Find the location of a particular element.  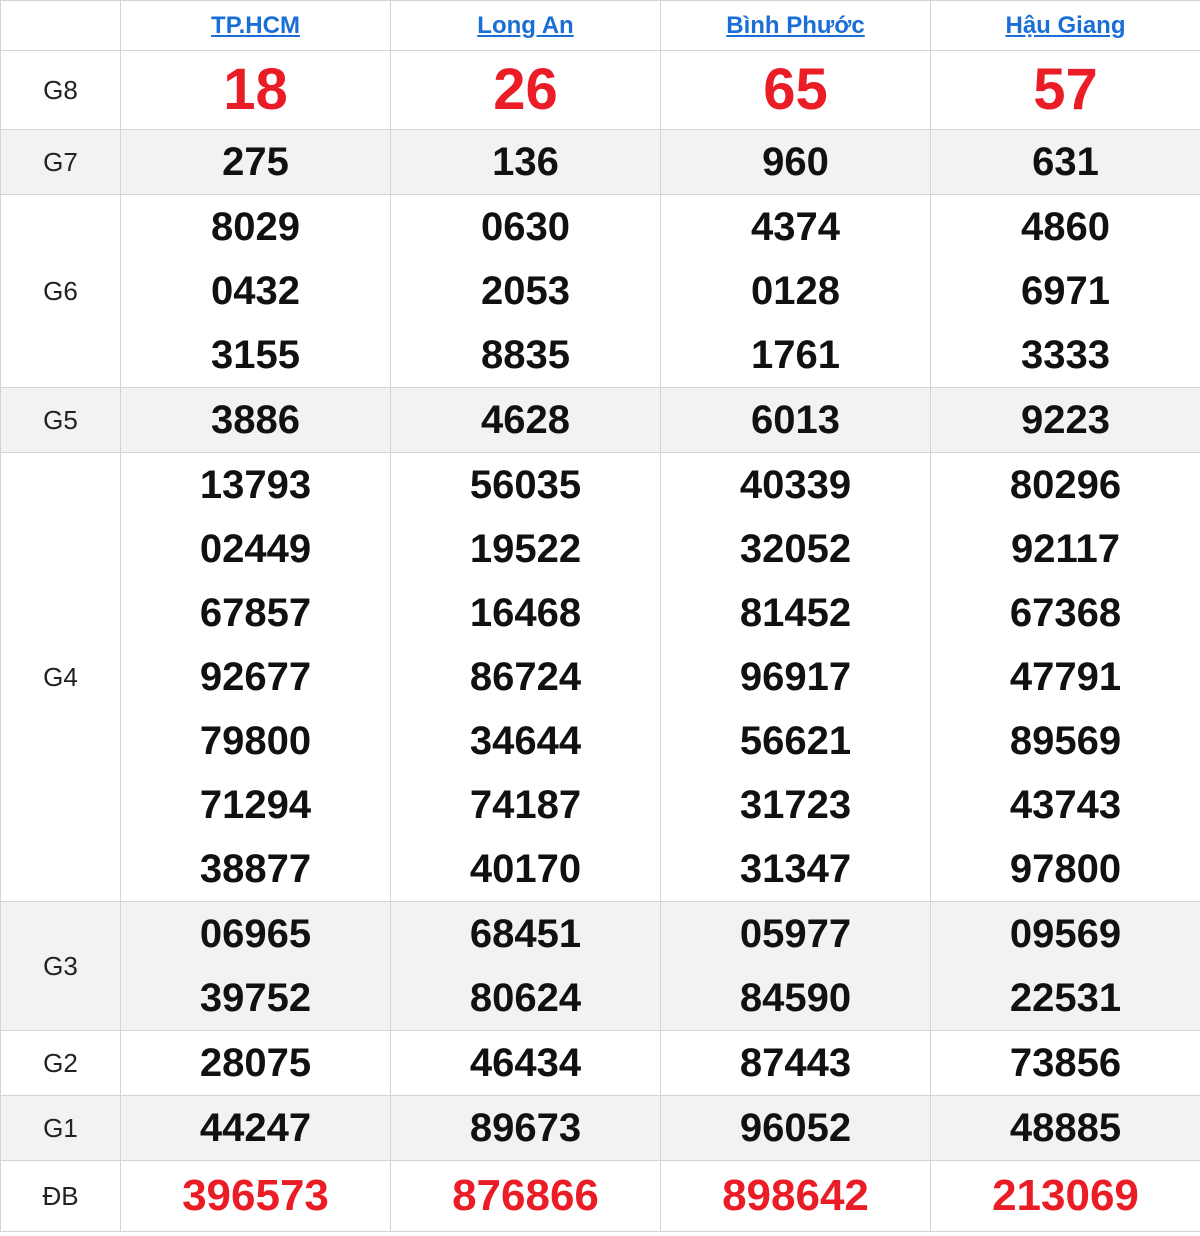

result-number: 0630 is located at coordinates (525, 227).